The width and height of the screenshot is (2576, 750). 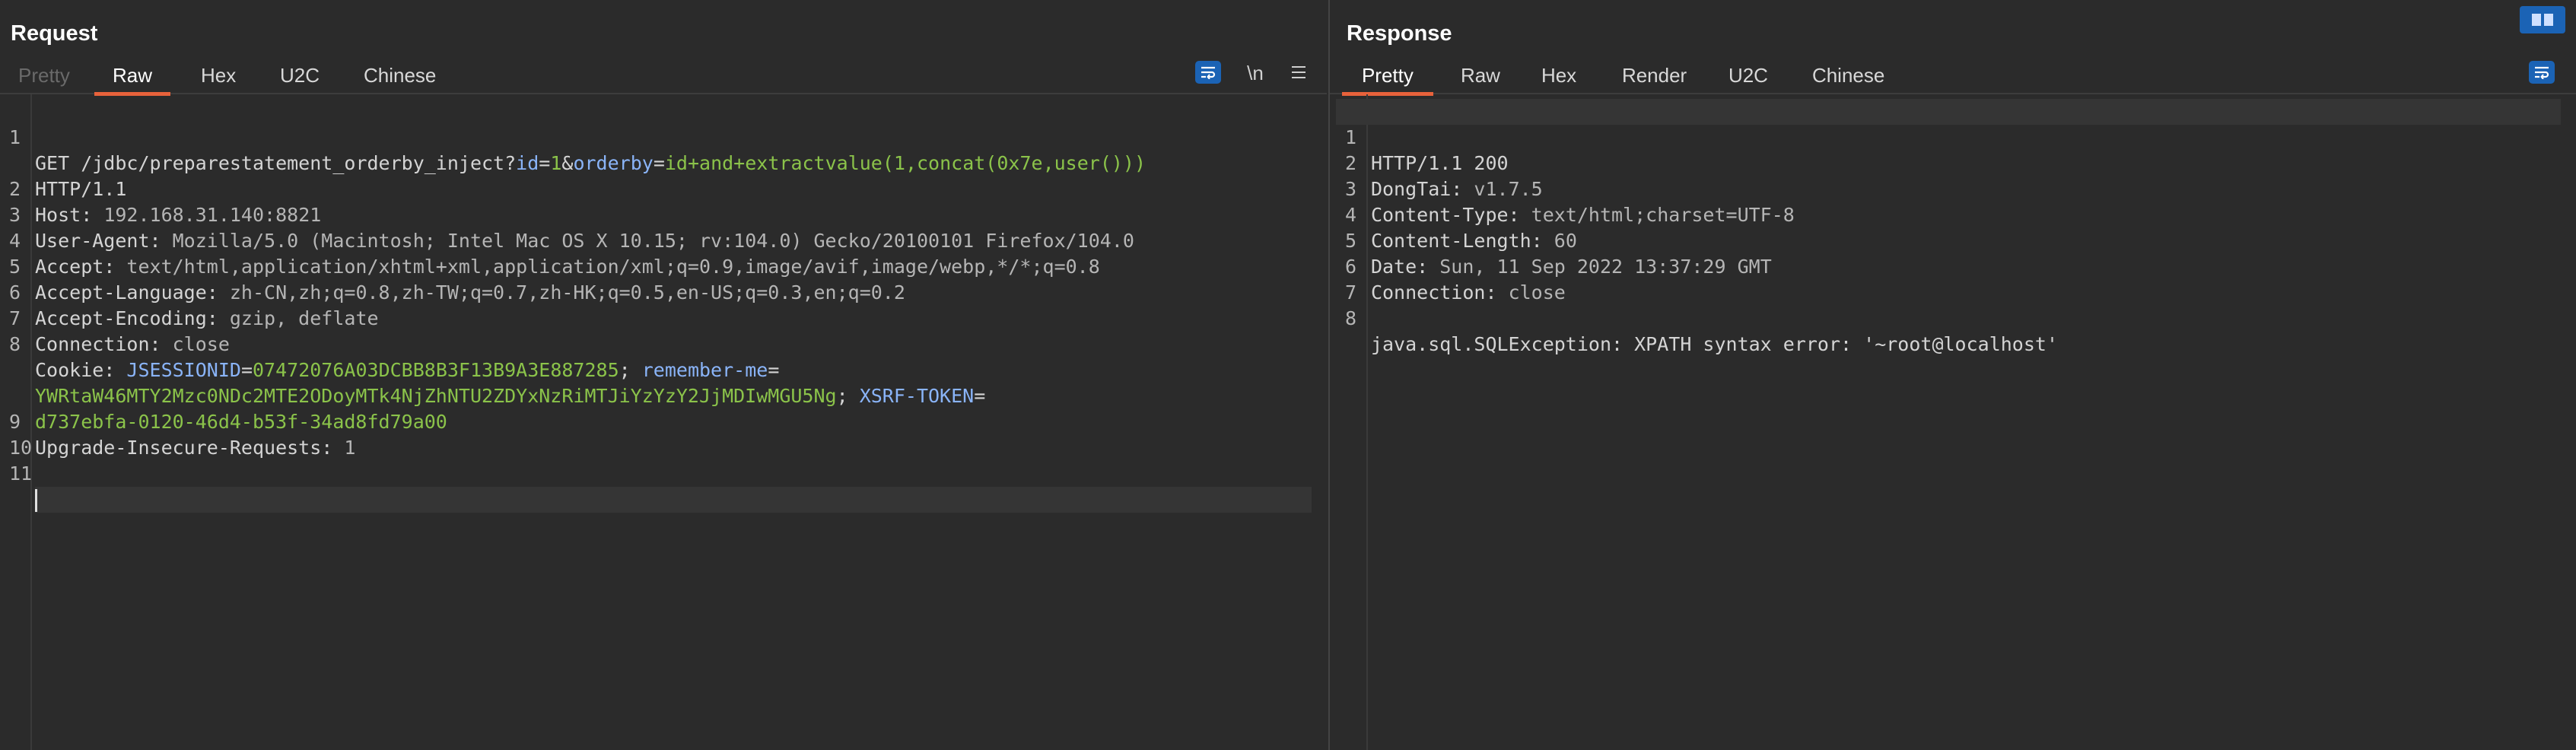 What do you see at coordinates (663, 77) in the screenshot?
I see `request-tabbar: Pretty Raw Hex U2C Chinese` at bounding box center [663, 77].